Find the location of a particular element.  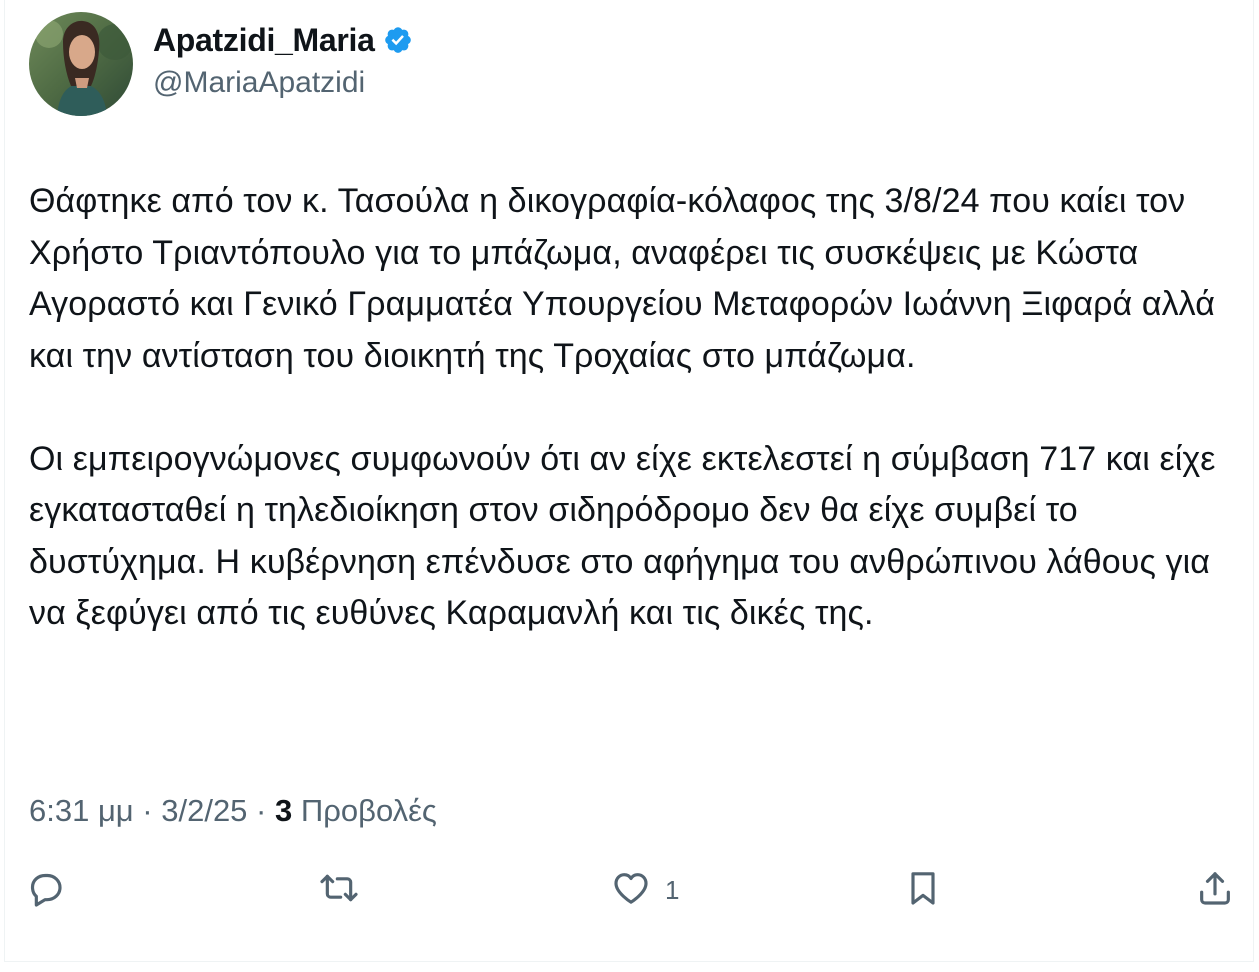

reply-button is located at coordinates (45, 890).